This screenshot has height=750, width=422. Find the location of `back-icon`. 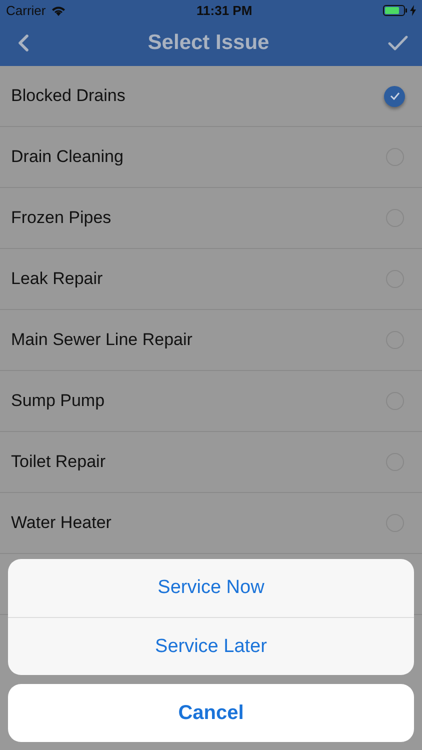

back-icon is located at coordinates (23, 43).